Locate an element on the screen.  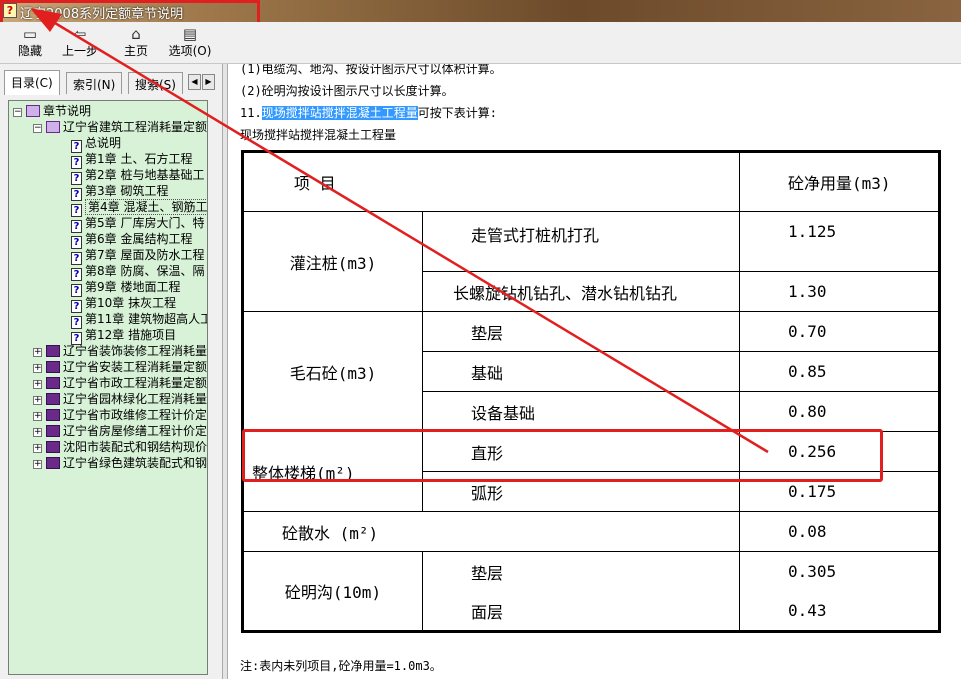
table-row: 砼散水 (m²) 0.08 is located at coordinates (591, 531).